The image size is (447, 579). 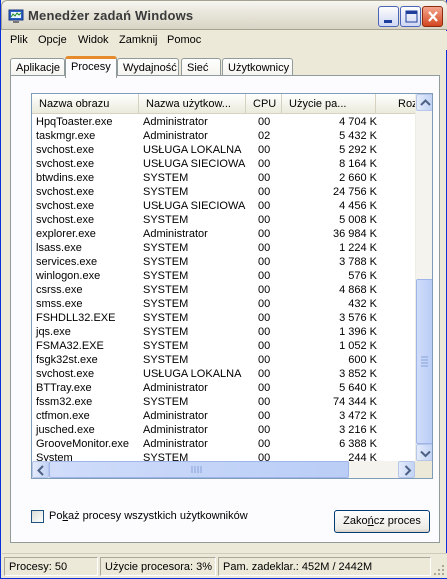 I want to click on close-button, so click(x=432, y=16).